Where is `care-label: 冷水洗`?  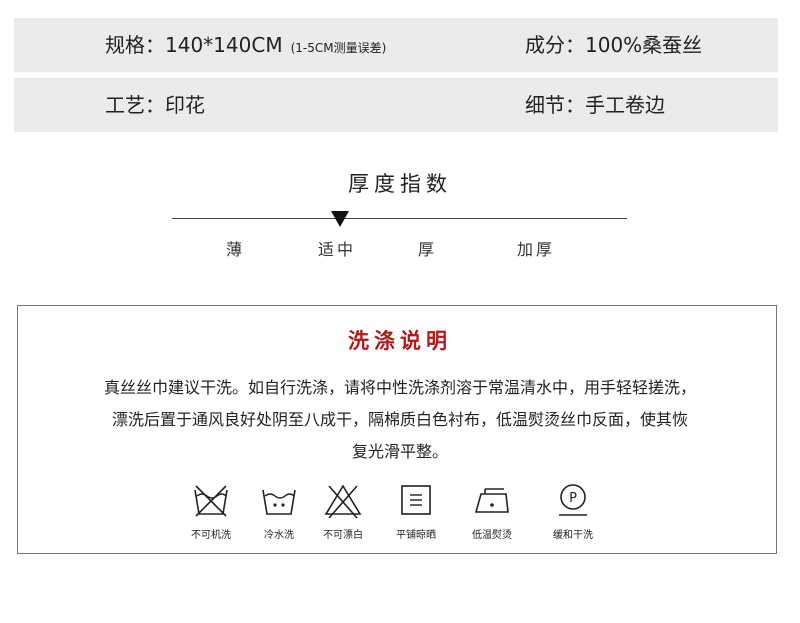 care-label: 冷水洗 is located at coordinates (279, 535).